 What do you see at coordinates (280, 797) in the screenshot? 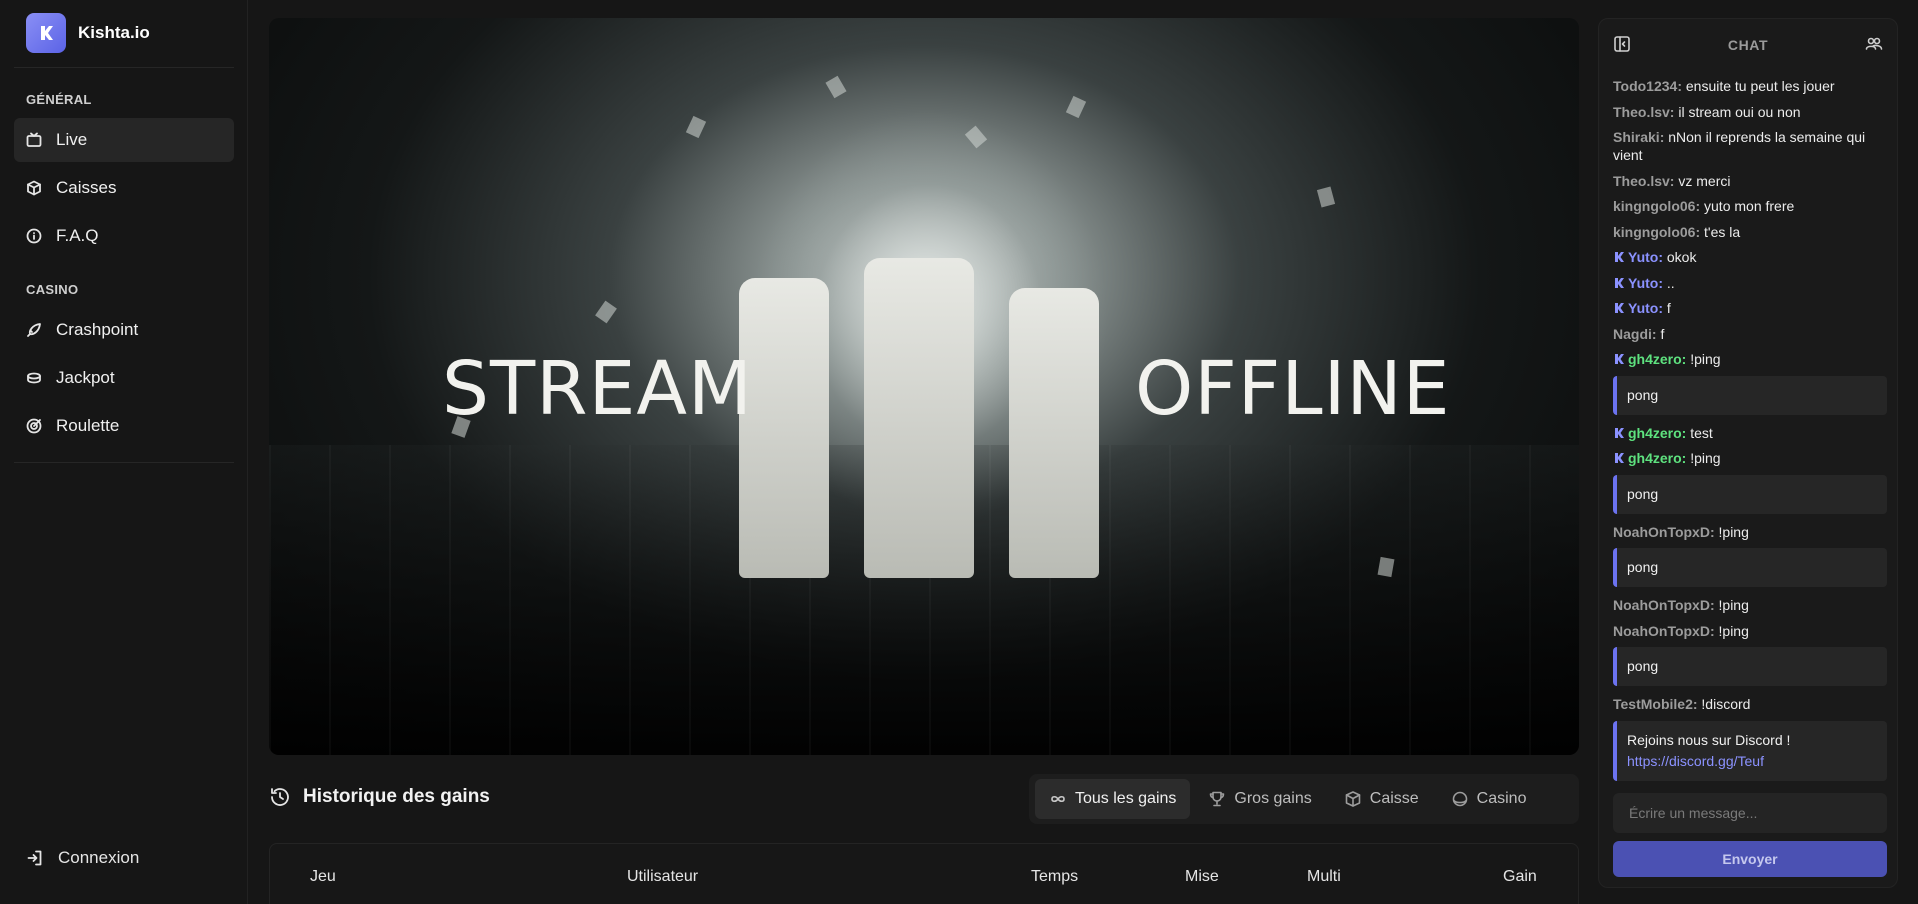
I see `history-icon` at bounding box center [280, 797].